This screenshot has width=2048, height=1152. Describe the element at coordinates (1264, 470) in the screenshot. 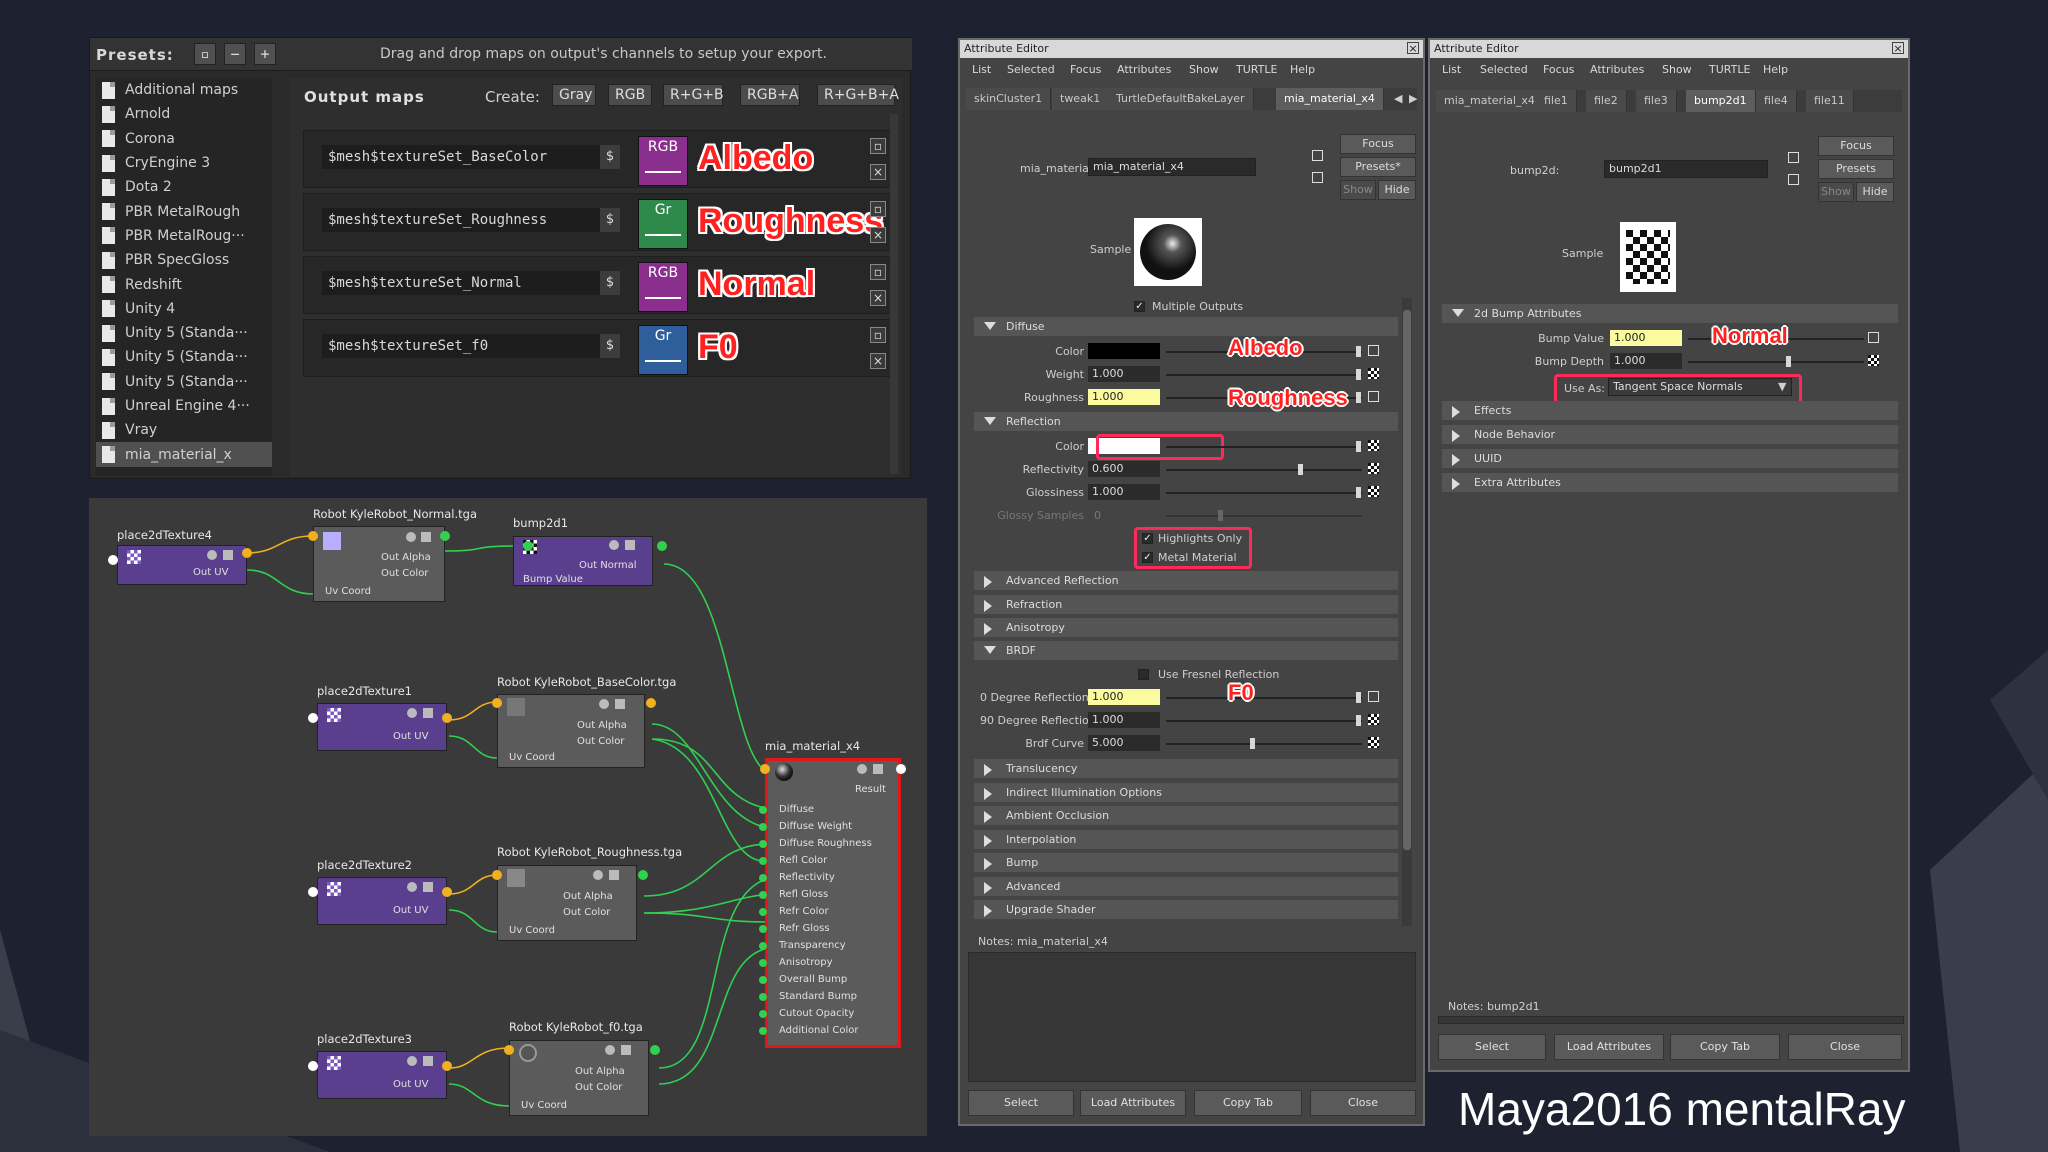

I see `reflectivity-slider` at that location.